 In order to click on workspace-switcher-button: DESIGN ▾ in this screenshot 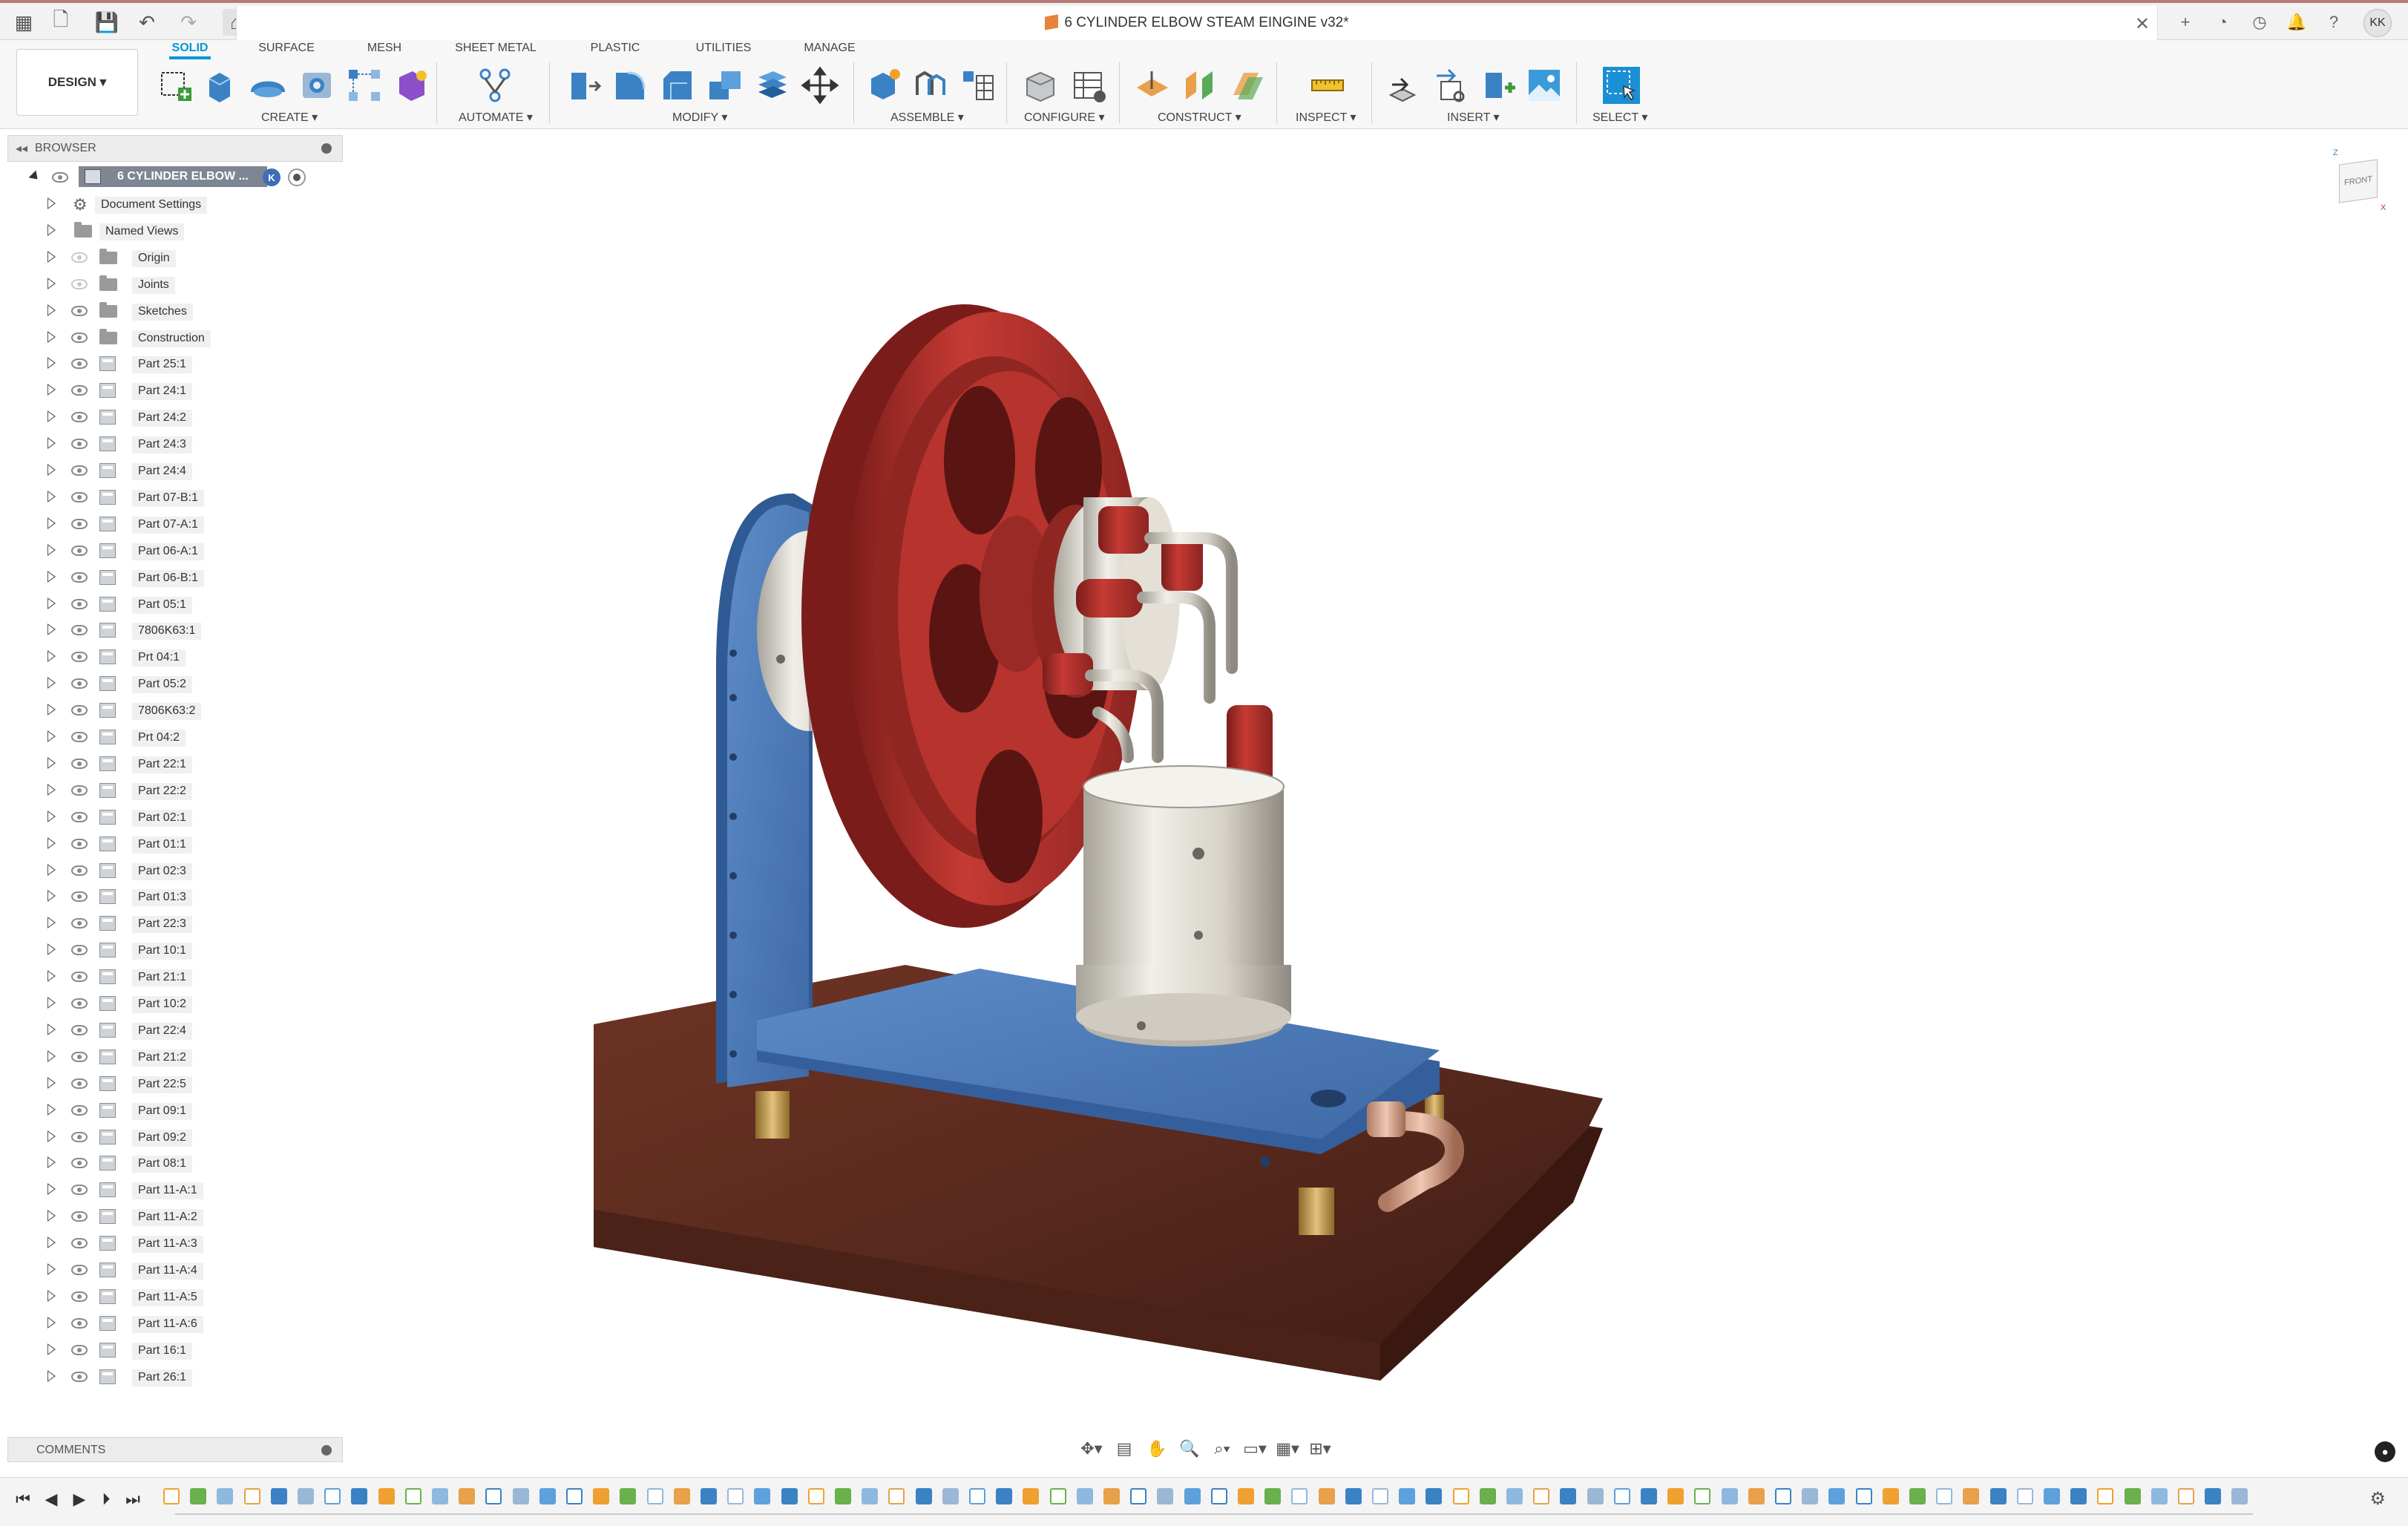, I will do `click(77, 83)`.